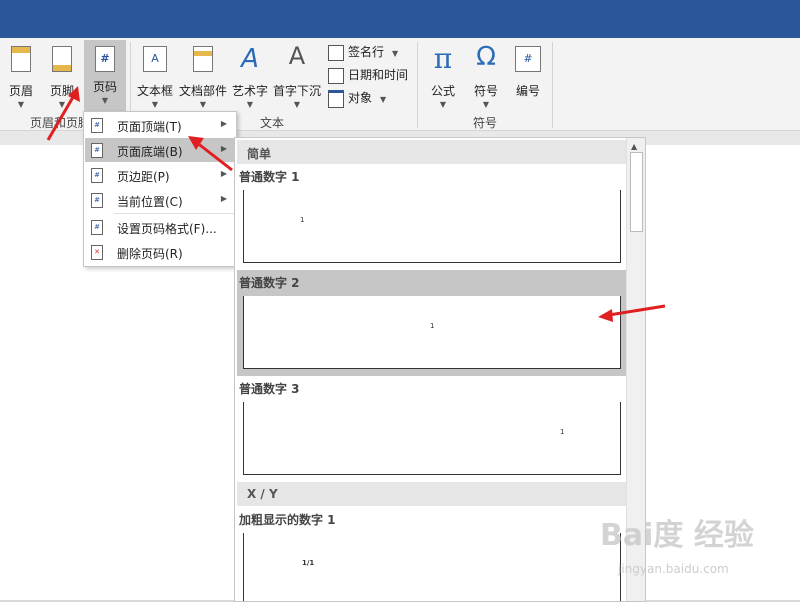 This screenshot has width=800, height=602. Describe the element at coordinates (528, 77) in the screenshot. I see `numbering-button: # 编号` at that location.